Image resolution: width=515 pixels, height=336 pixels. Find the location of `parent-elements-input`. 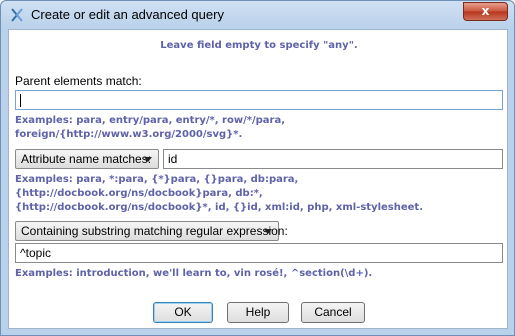

parent-elements-input is located at coordinates (259, 100).